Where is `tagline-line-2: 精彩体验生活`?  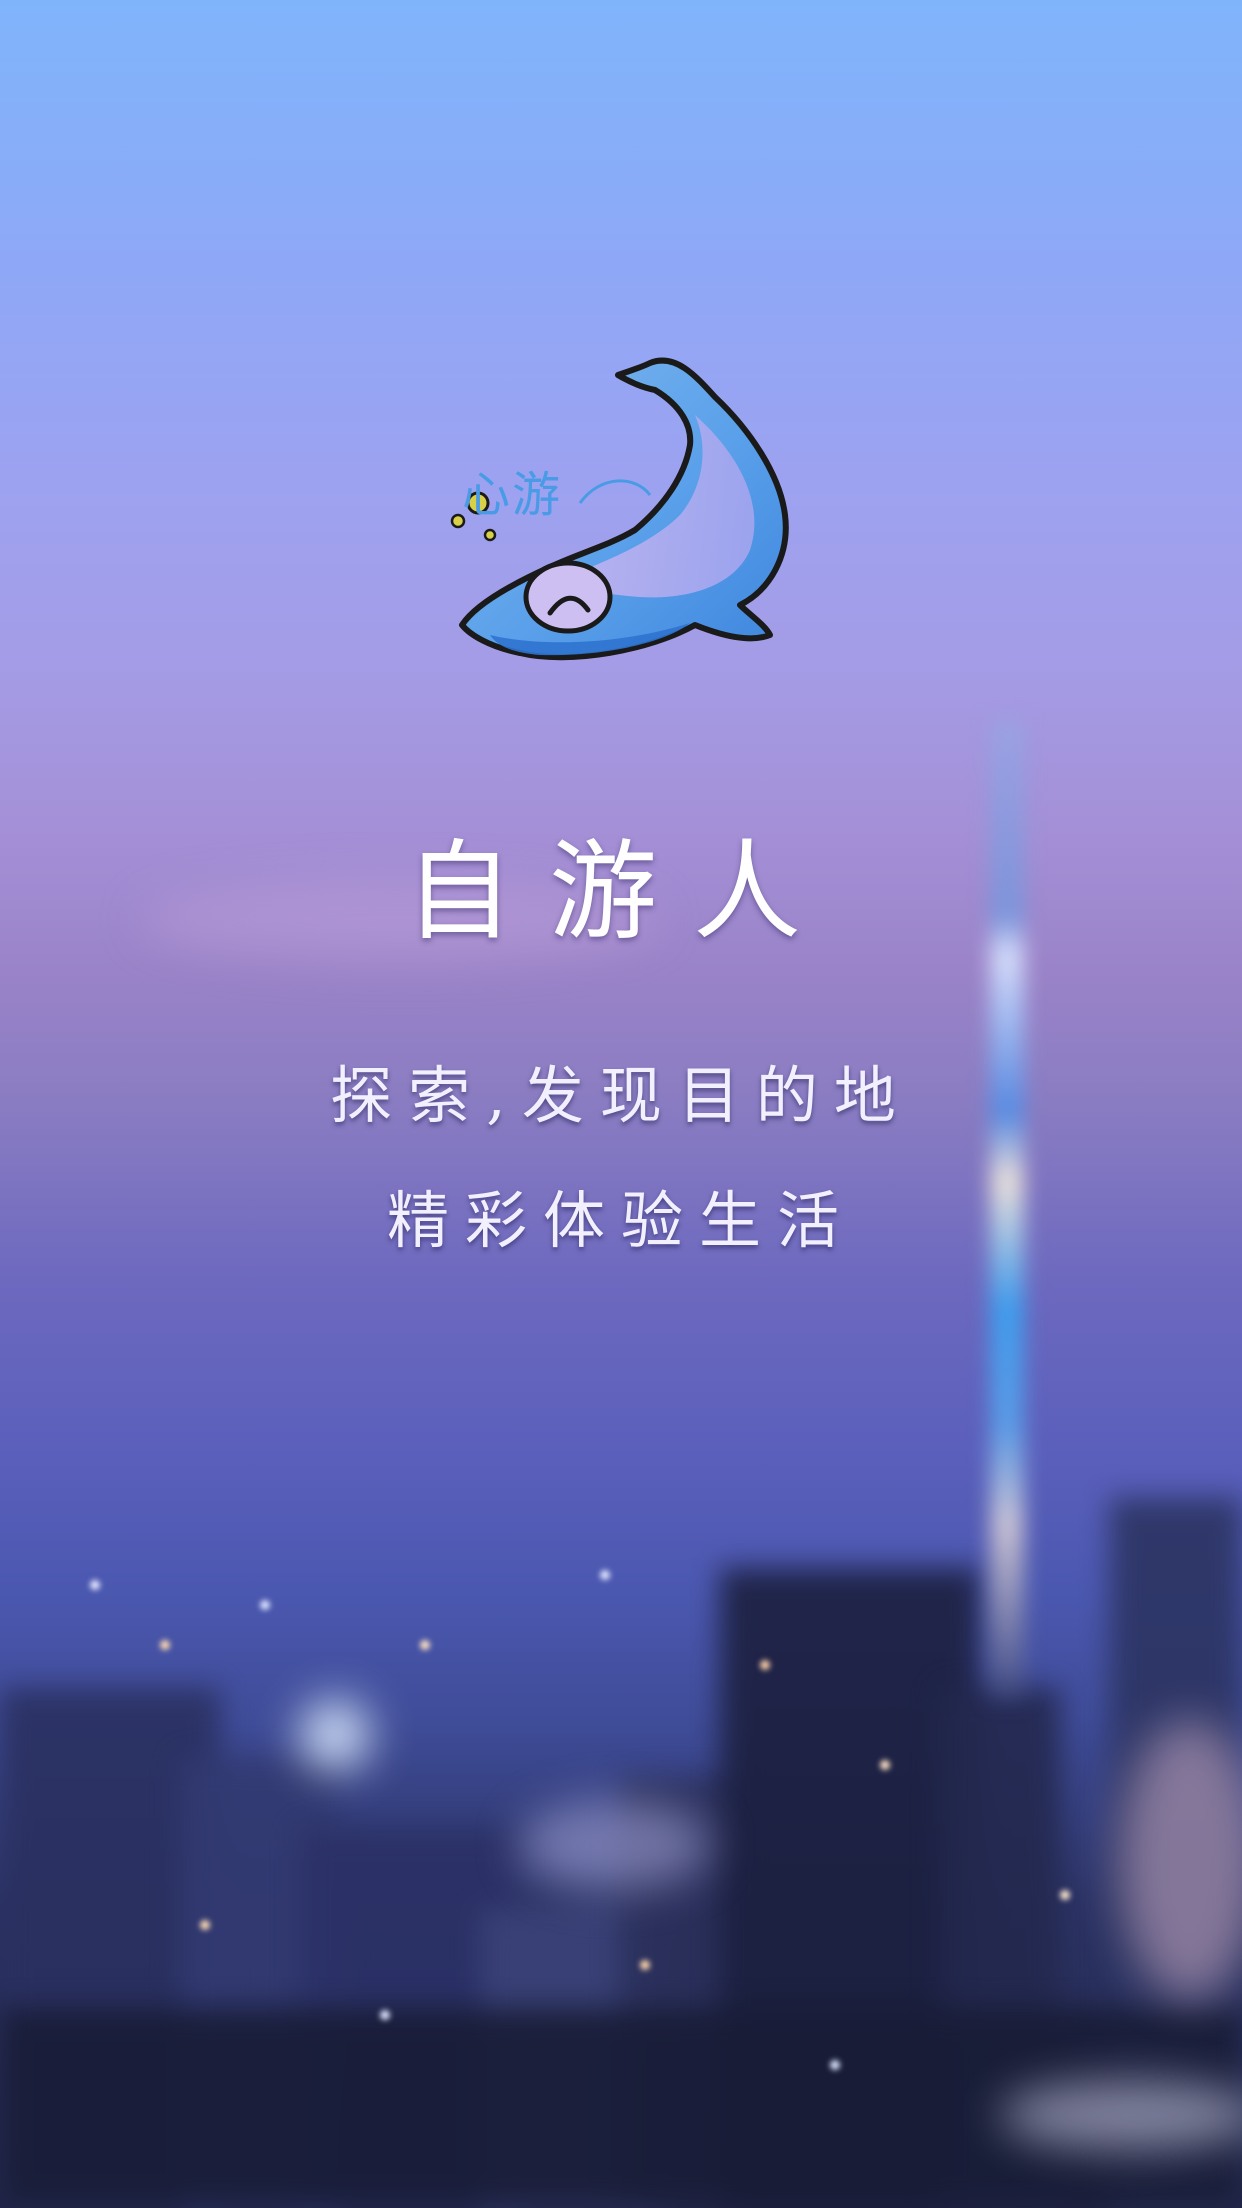 tagline-line-2: 精彩体验生活 is located at coordinates (620, 1220).